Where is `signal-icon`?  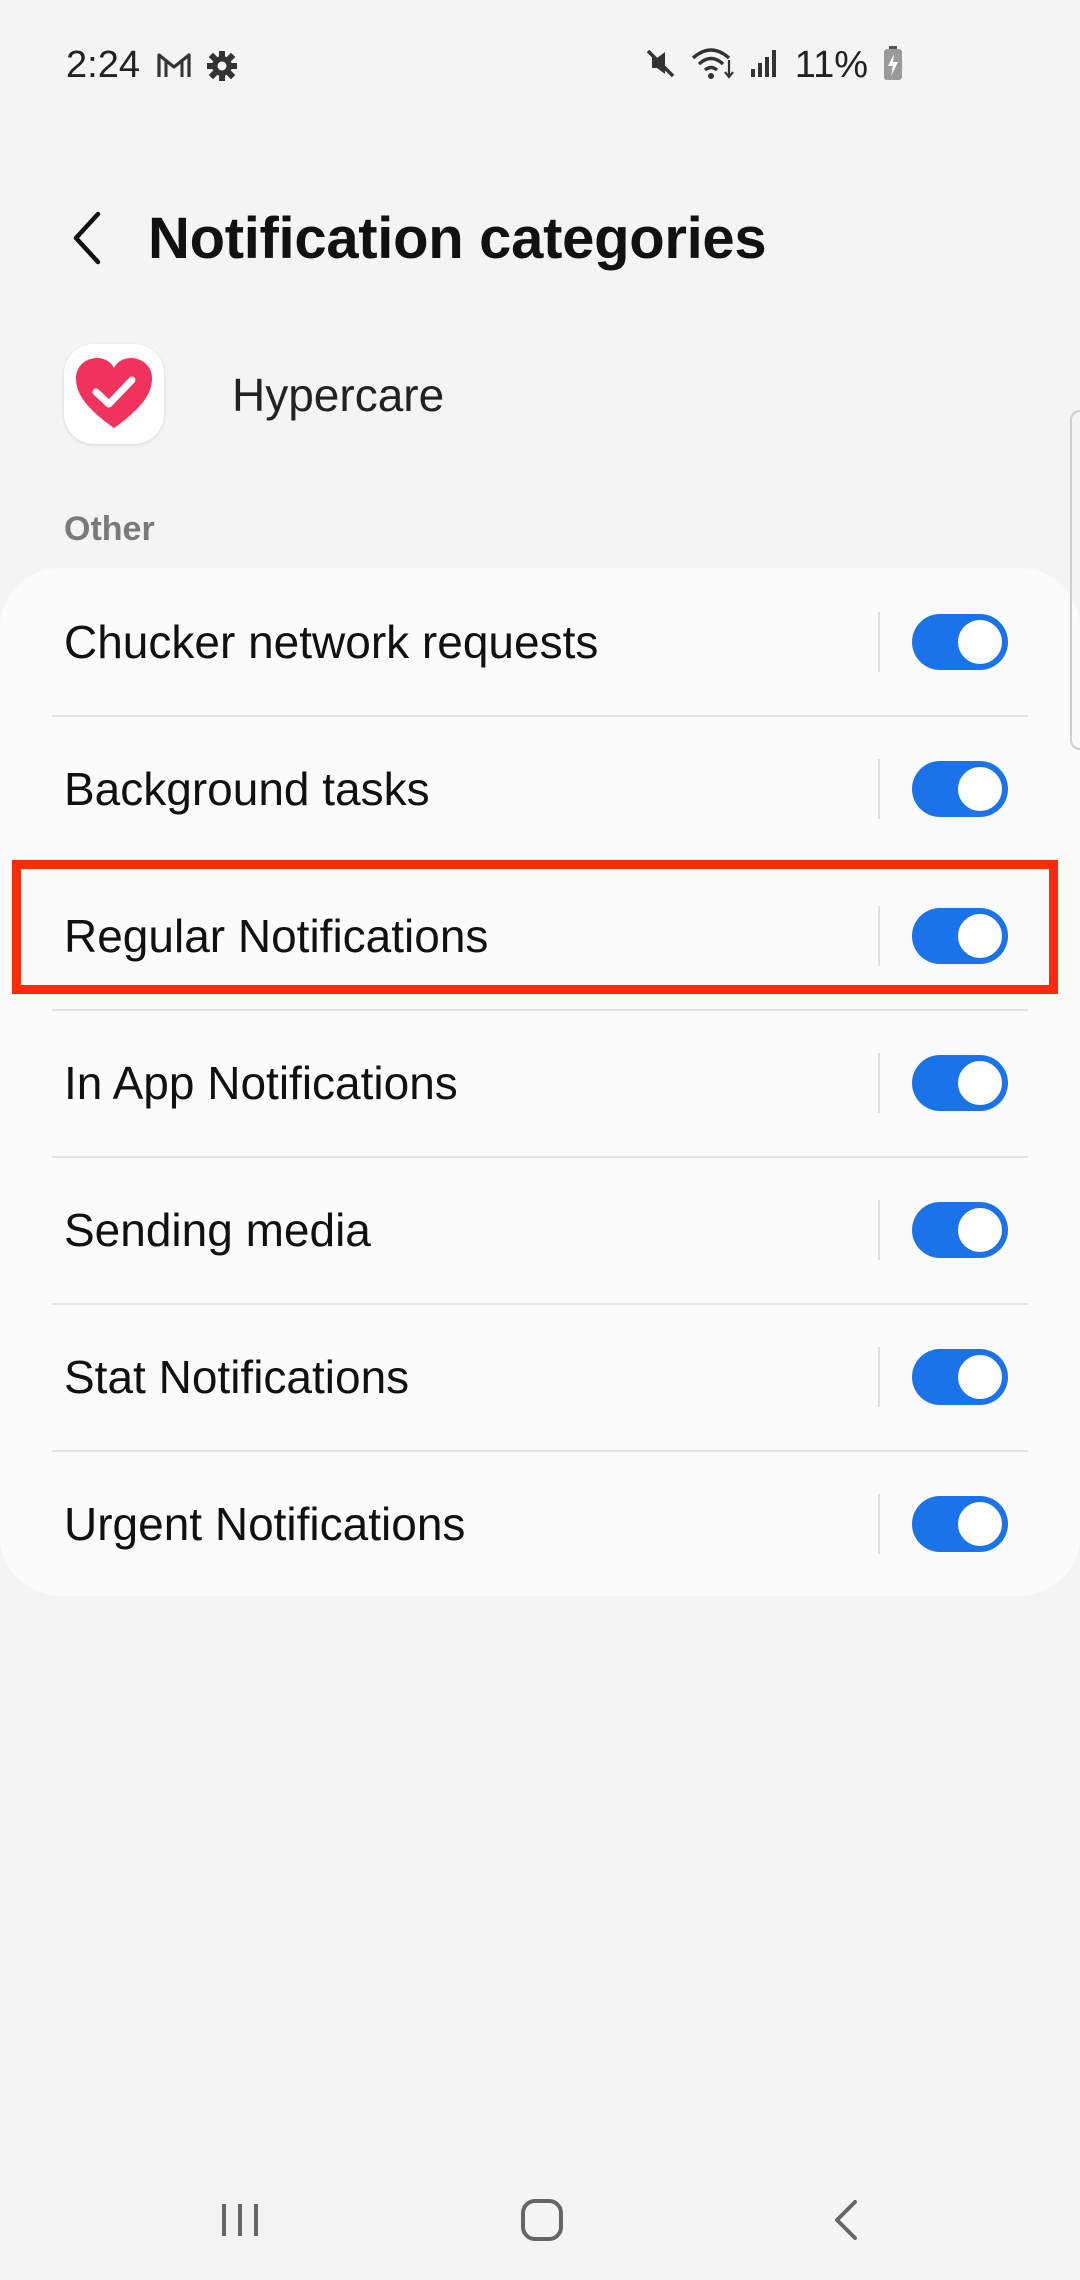
signal-icon is located at coordinates (765, 65).